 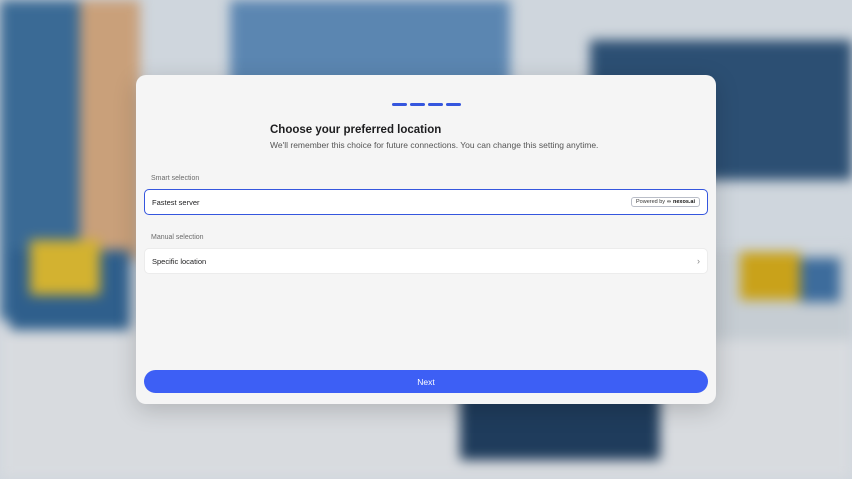 I want to click on badge-brand: nexos.ai, so click(x=683, y=202).